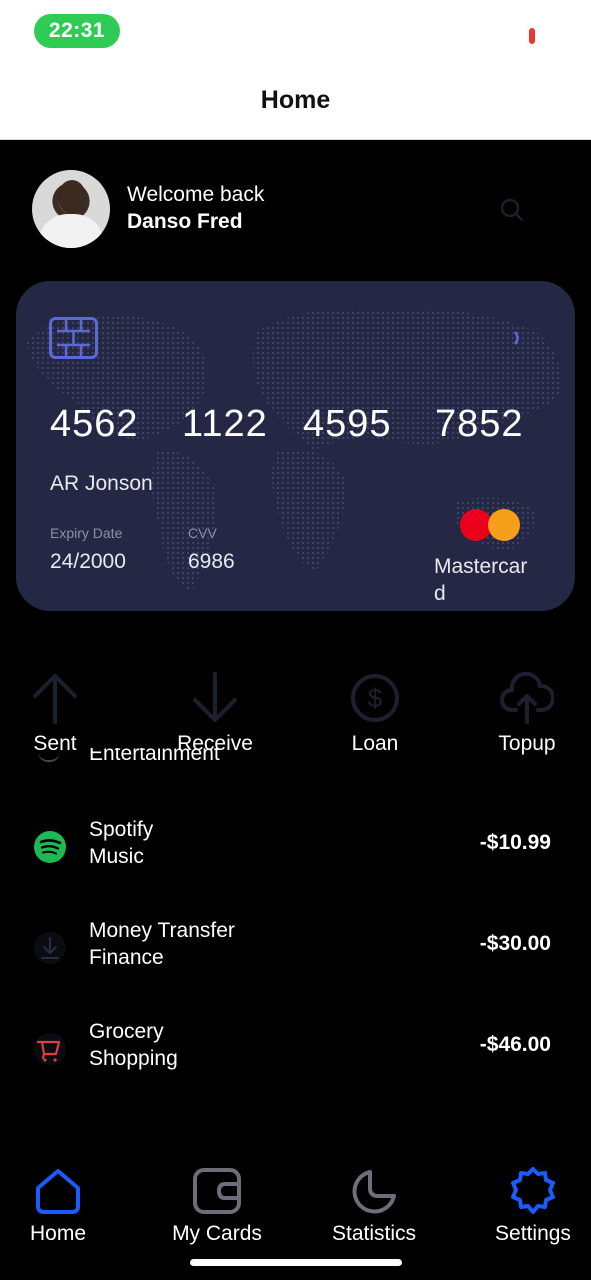  I want to click on cart-icon, so click(50, 1049).